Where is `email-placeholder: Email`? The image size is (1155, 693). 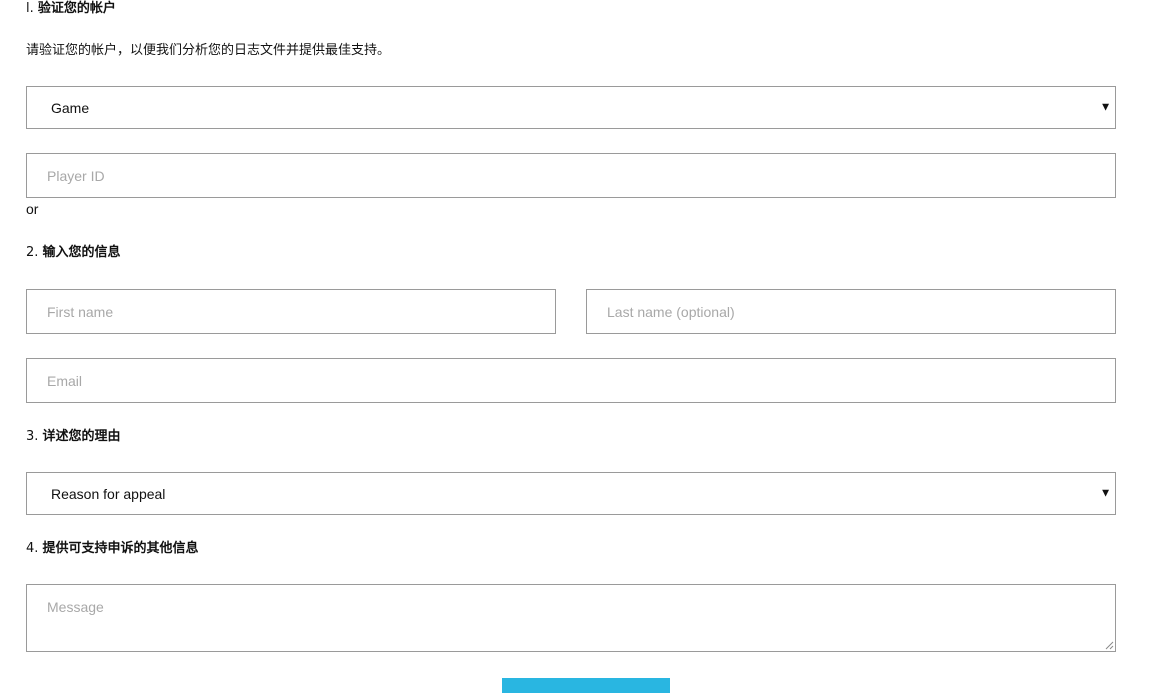 email-placeholder: Email is located at coordinates (65, 380).